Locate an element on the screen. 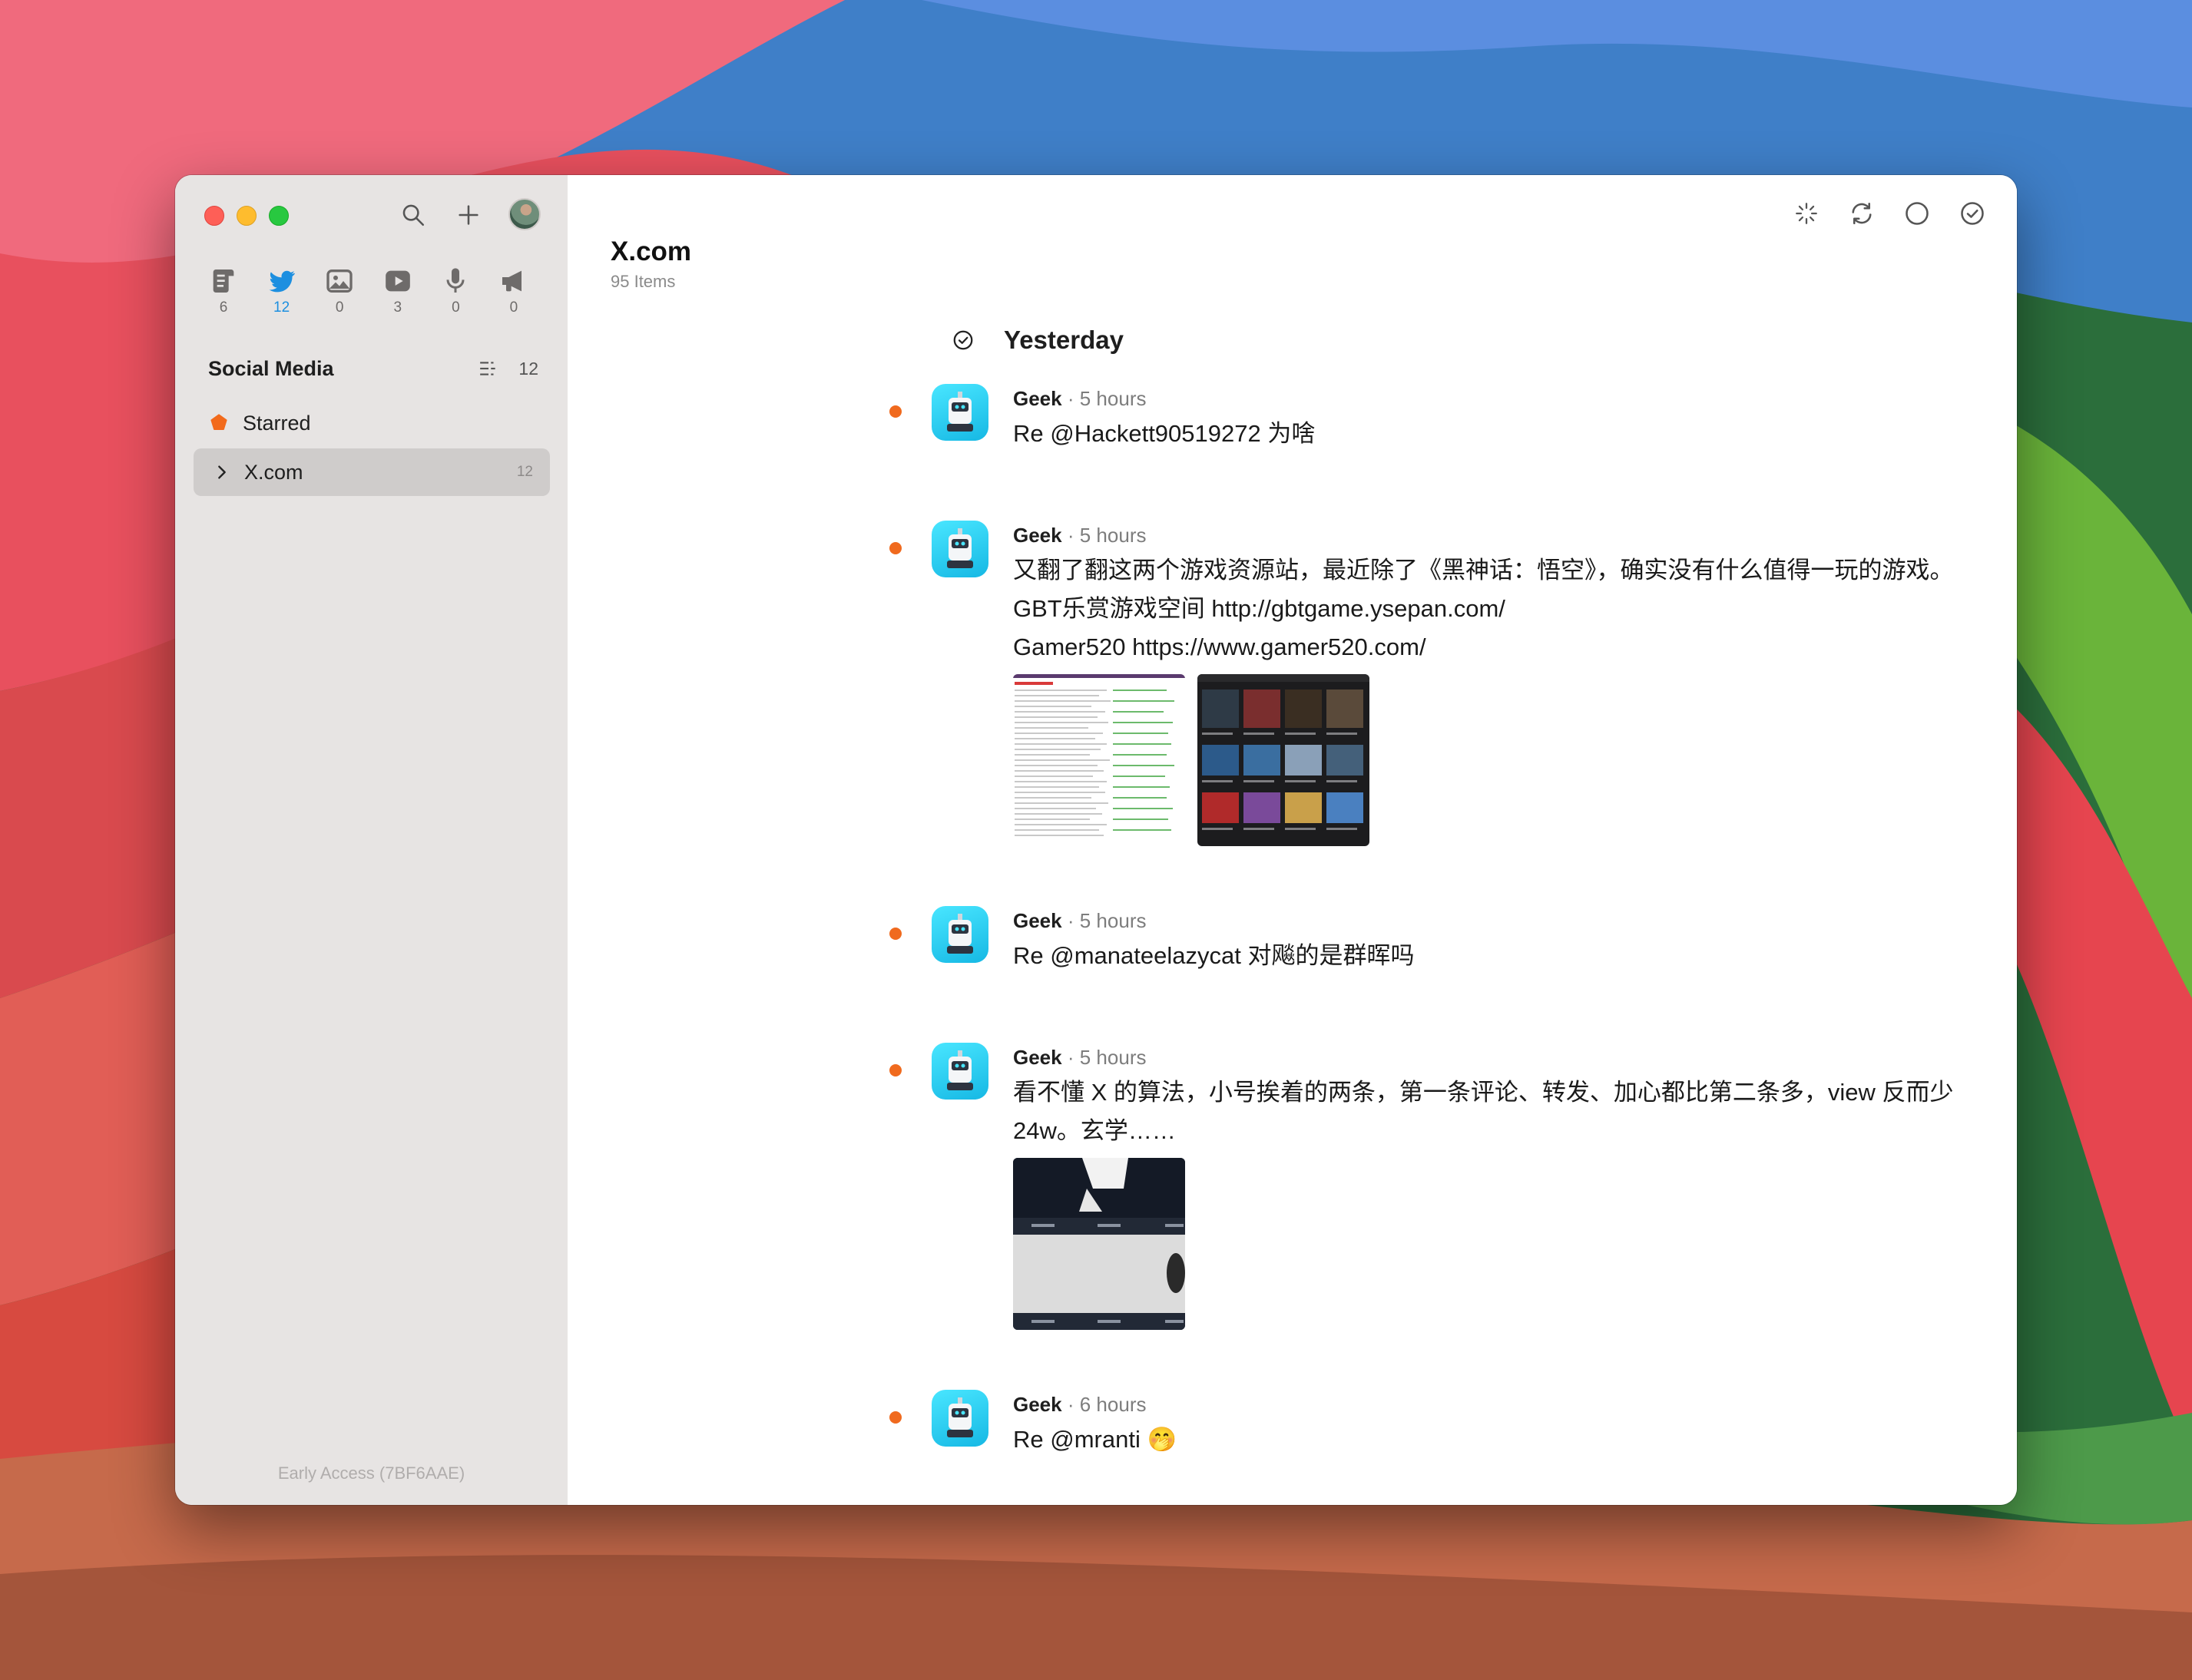 The image size is (2192, 1680). refresh-button is located at coordinates (1862, 213).